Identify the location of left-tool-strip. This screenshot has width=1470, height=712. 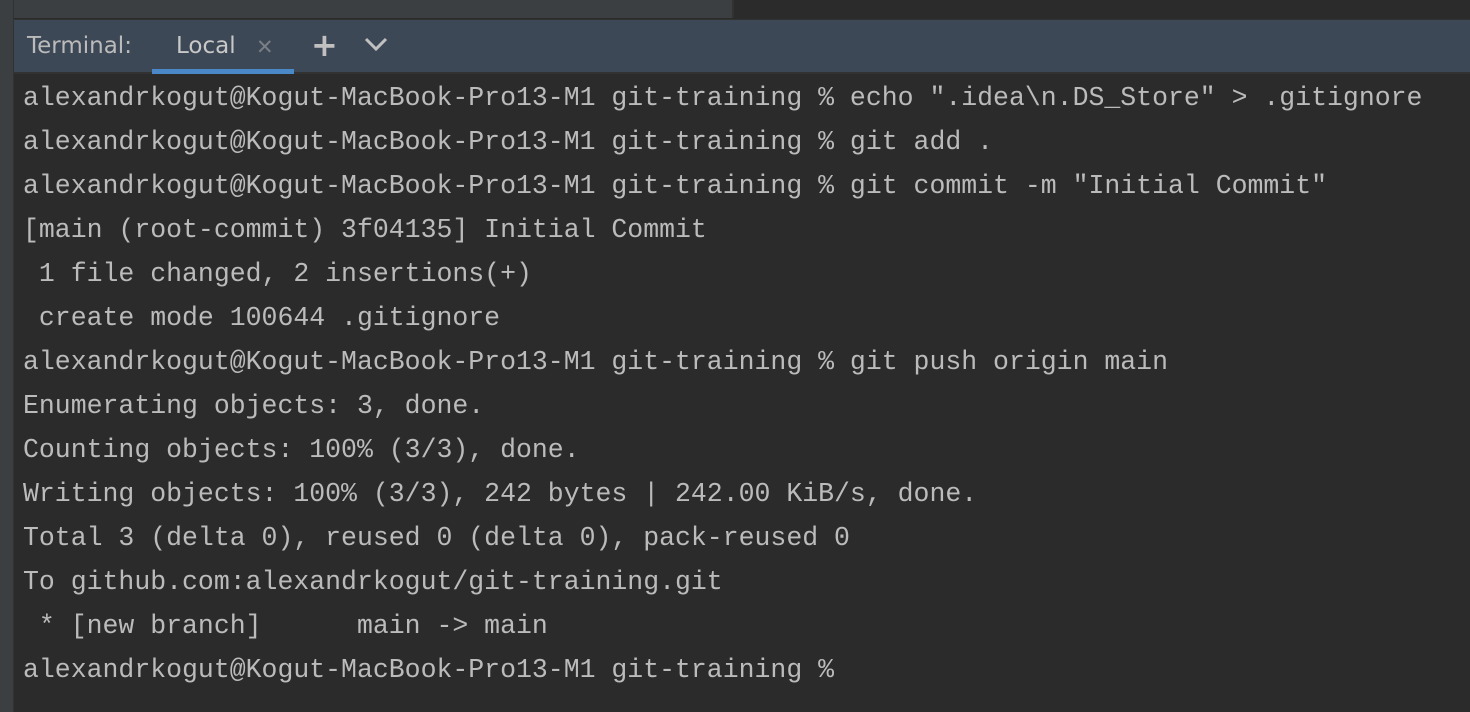
(7, 356).